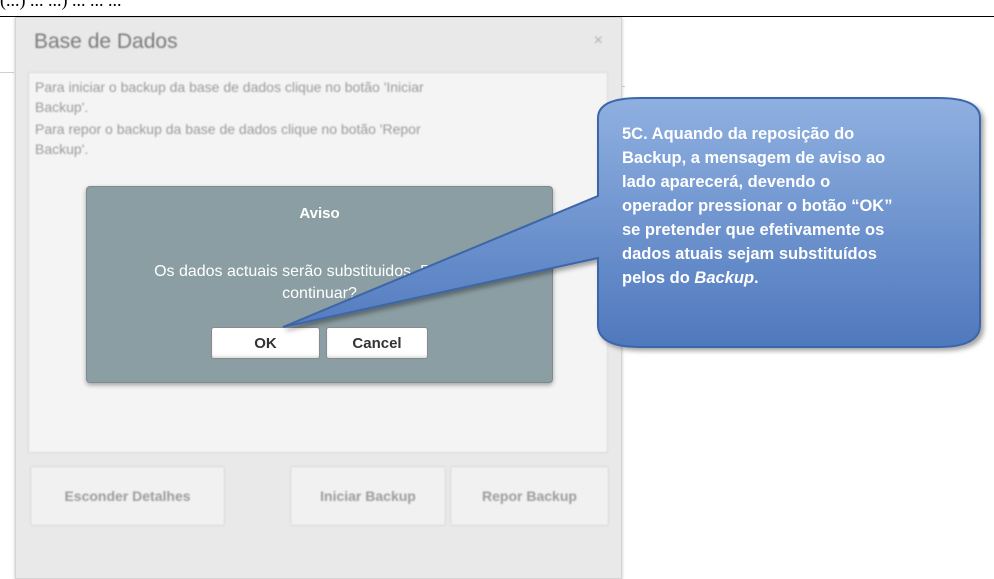  What do you see at coordinates (749, 254) in the screenshot?
I see `callout-line: dados atuais sejam substituídos` at bounding box center [749, 254].